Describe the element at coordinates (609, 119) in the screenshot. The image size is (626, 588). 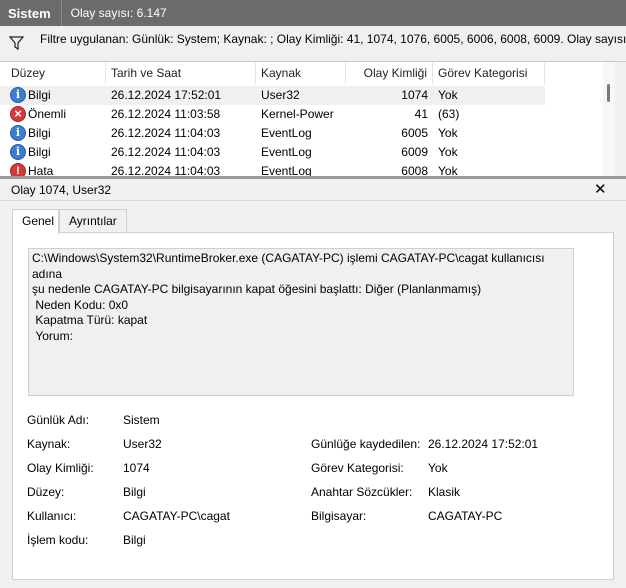
I see `event-list-scrollbar` at that location.